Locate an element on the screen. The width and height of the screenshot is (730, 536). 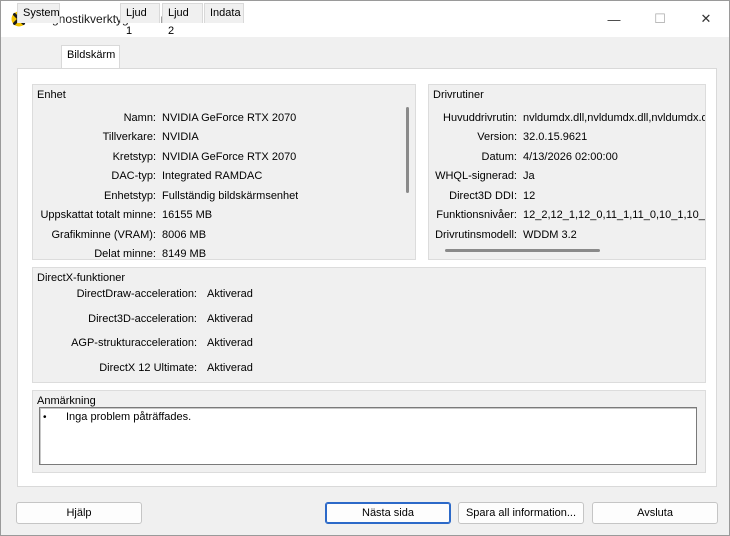
tab-label: System is located at coordinates (41, 13).